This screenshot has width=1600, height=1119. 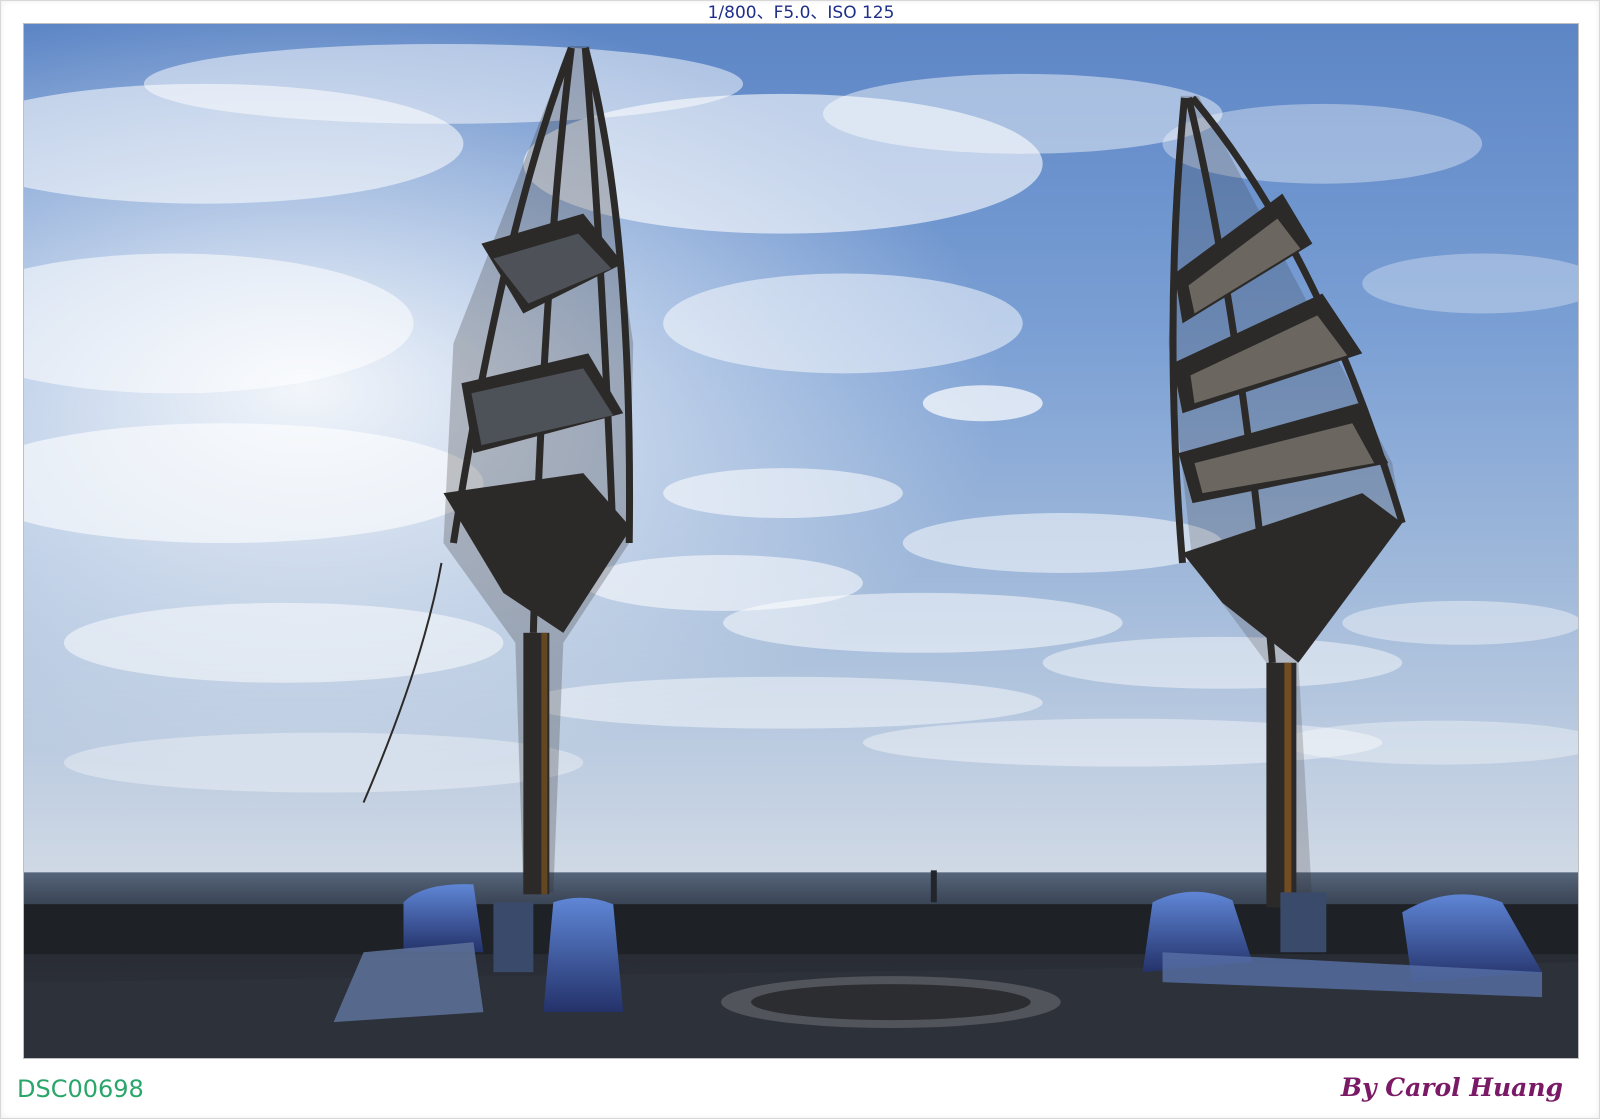 I want to click on exif-caption: 1/800、F5.0、ISO 125, so click(x=801, y=13).